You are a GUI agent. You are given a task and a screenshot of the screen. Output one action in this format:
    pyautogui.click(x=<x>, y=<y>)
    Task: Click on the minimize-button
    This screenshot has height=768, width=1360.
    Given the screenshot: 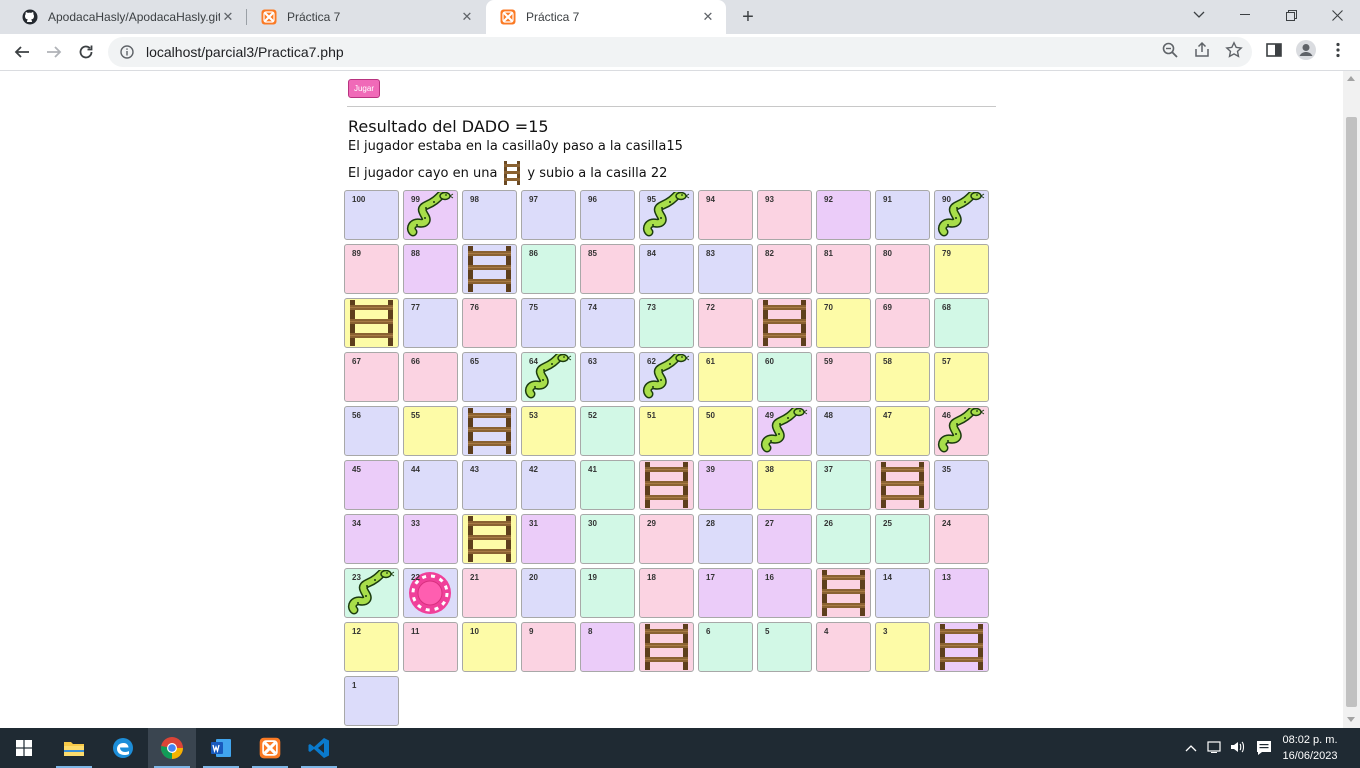 What is the action you would take?
    pyautogui.click(x=1245, y=15)
    